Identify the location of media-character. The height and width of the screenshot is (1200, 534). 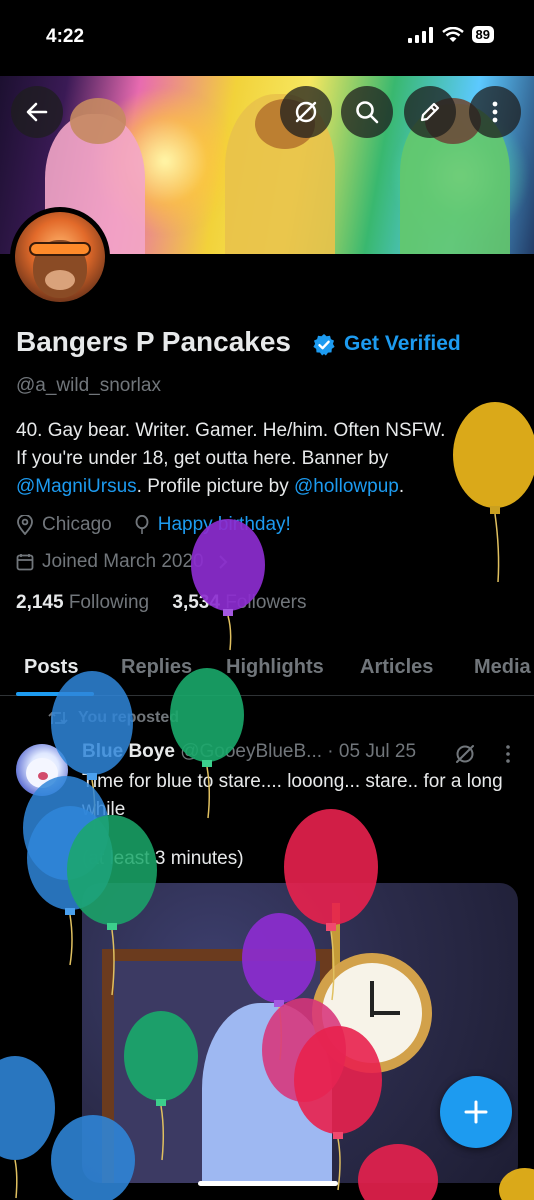
(267, 1093).